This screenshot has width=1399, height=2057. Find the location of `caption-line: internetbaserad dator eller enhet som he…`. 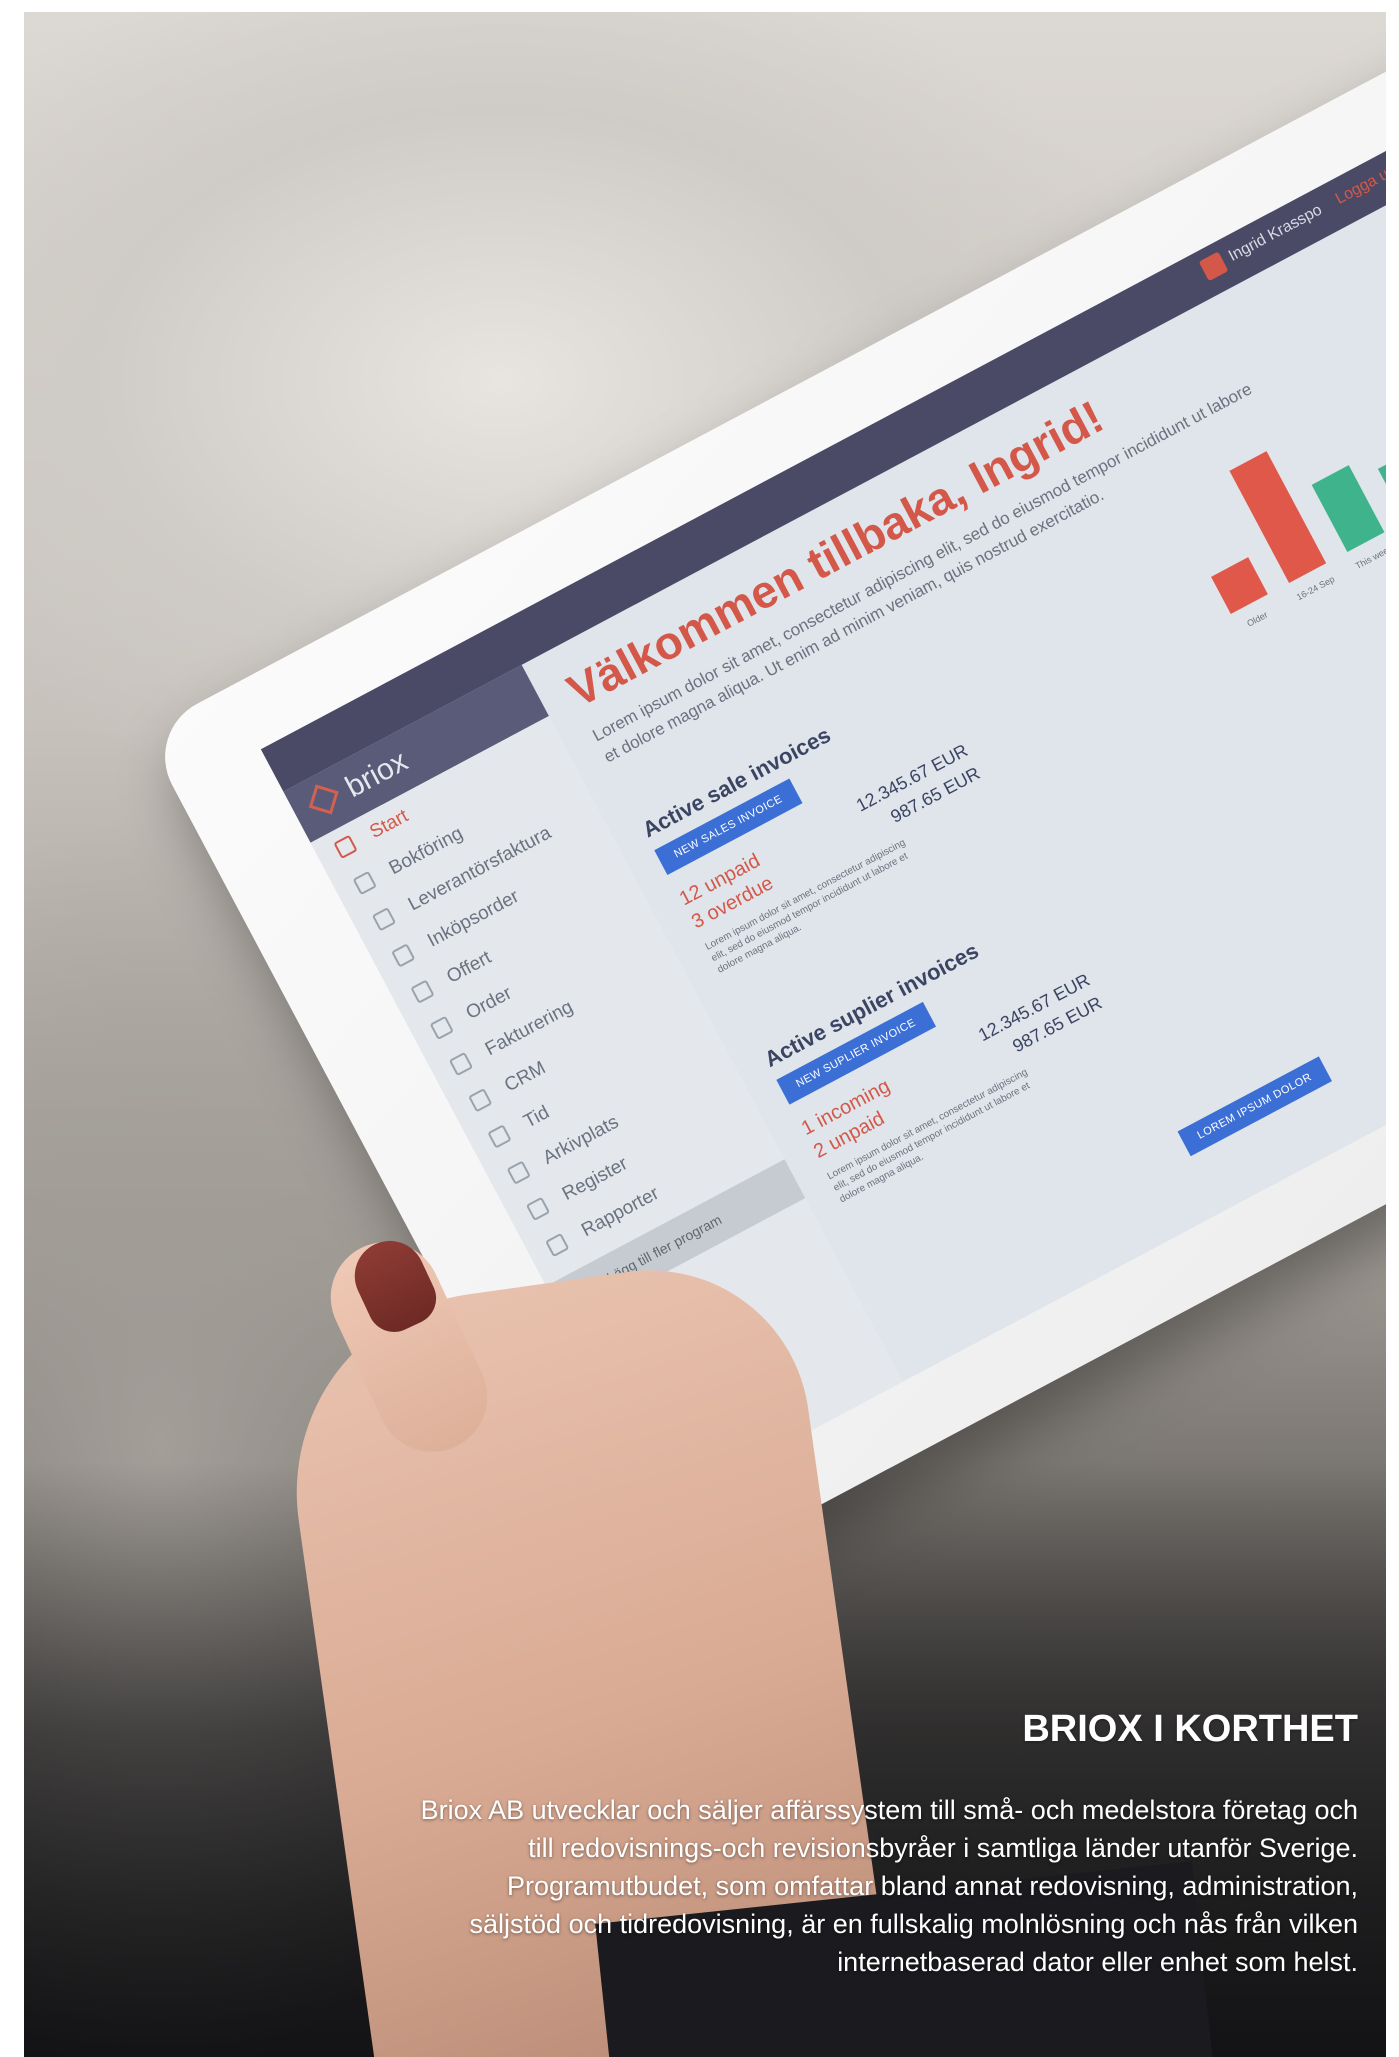

caption-line: internetbaserad dator eller enhet som he… is located at coordinates (1097, 1962).